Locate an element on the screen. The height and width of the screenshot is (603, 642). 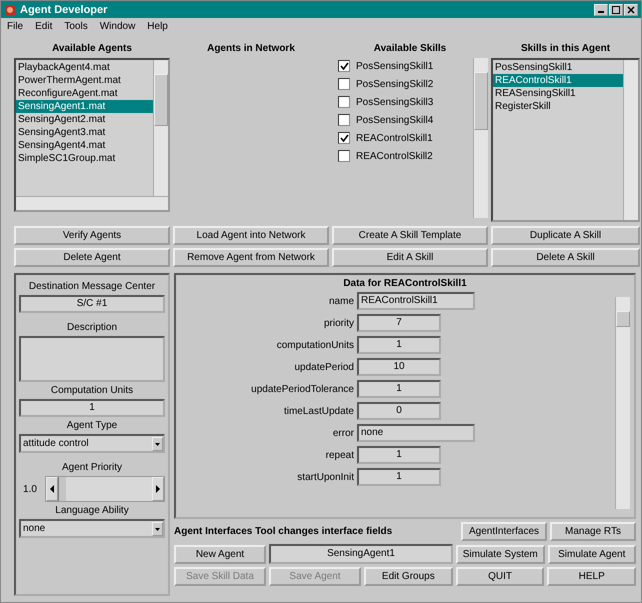
interface-note: Agent Interfaces Tool changes interface fields is located at coordinates (284, 531).